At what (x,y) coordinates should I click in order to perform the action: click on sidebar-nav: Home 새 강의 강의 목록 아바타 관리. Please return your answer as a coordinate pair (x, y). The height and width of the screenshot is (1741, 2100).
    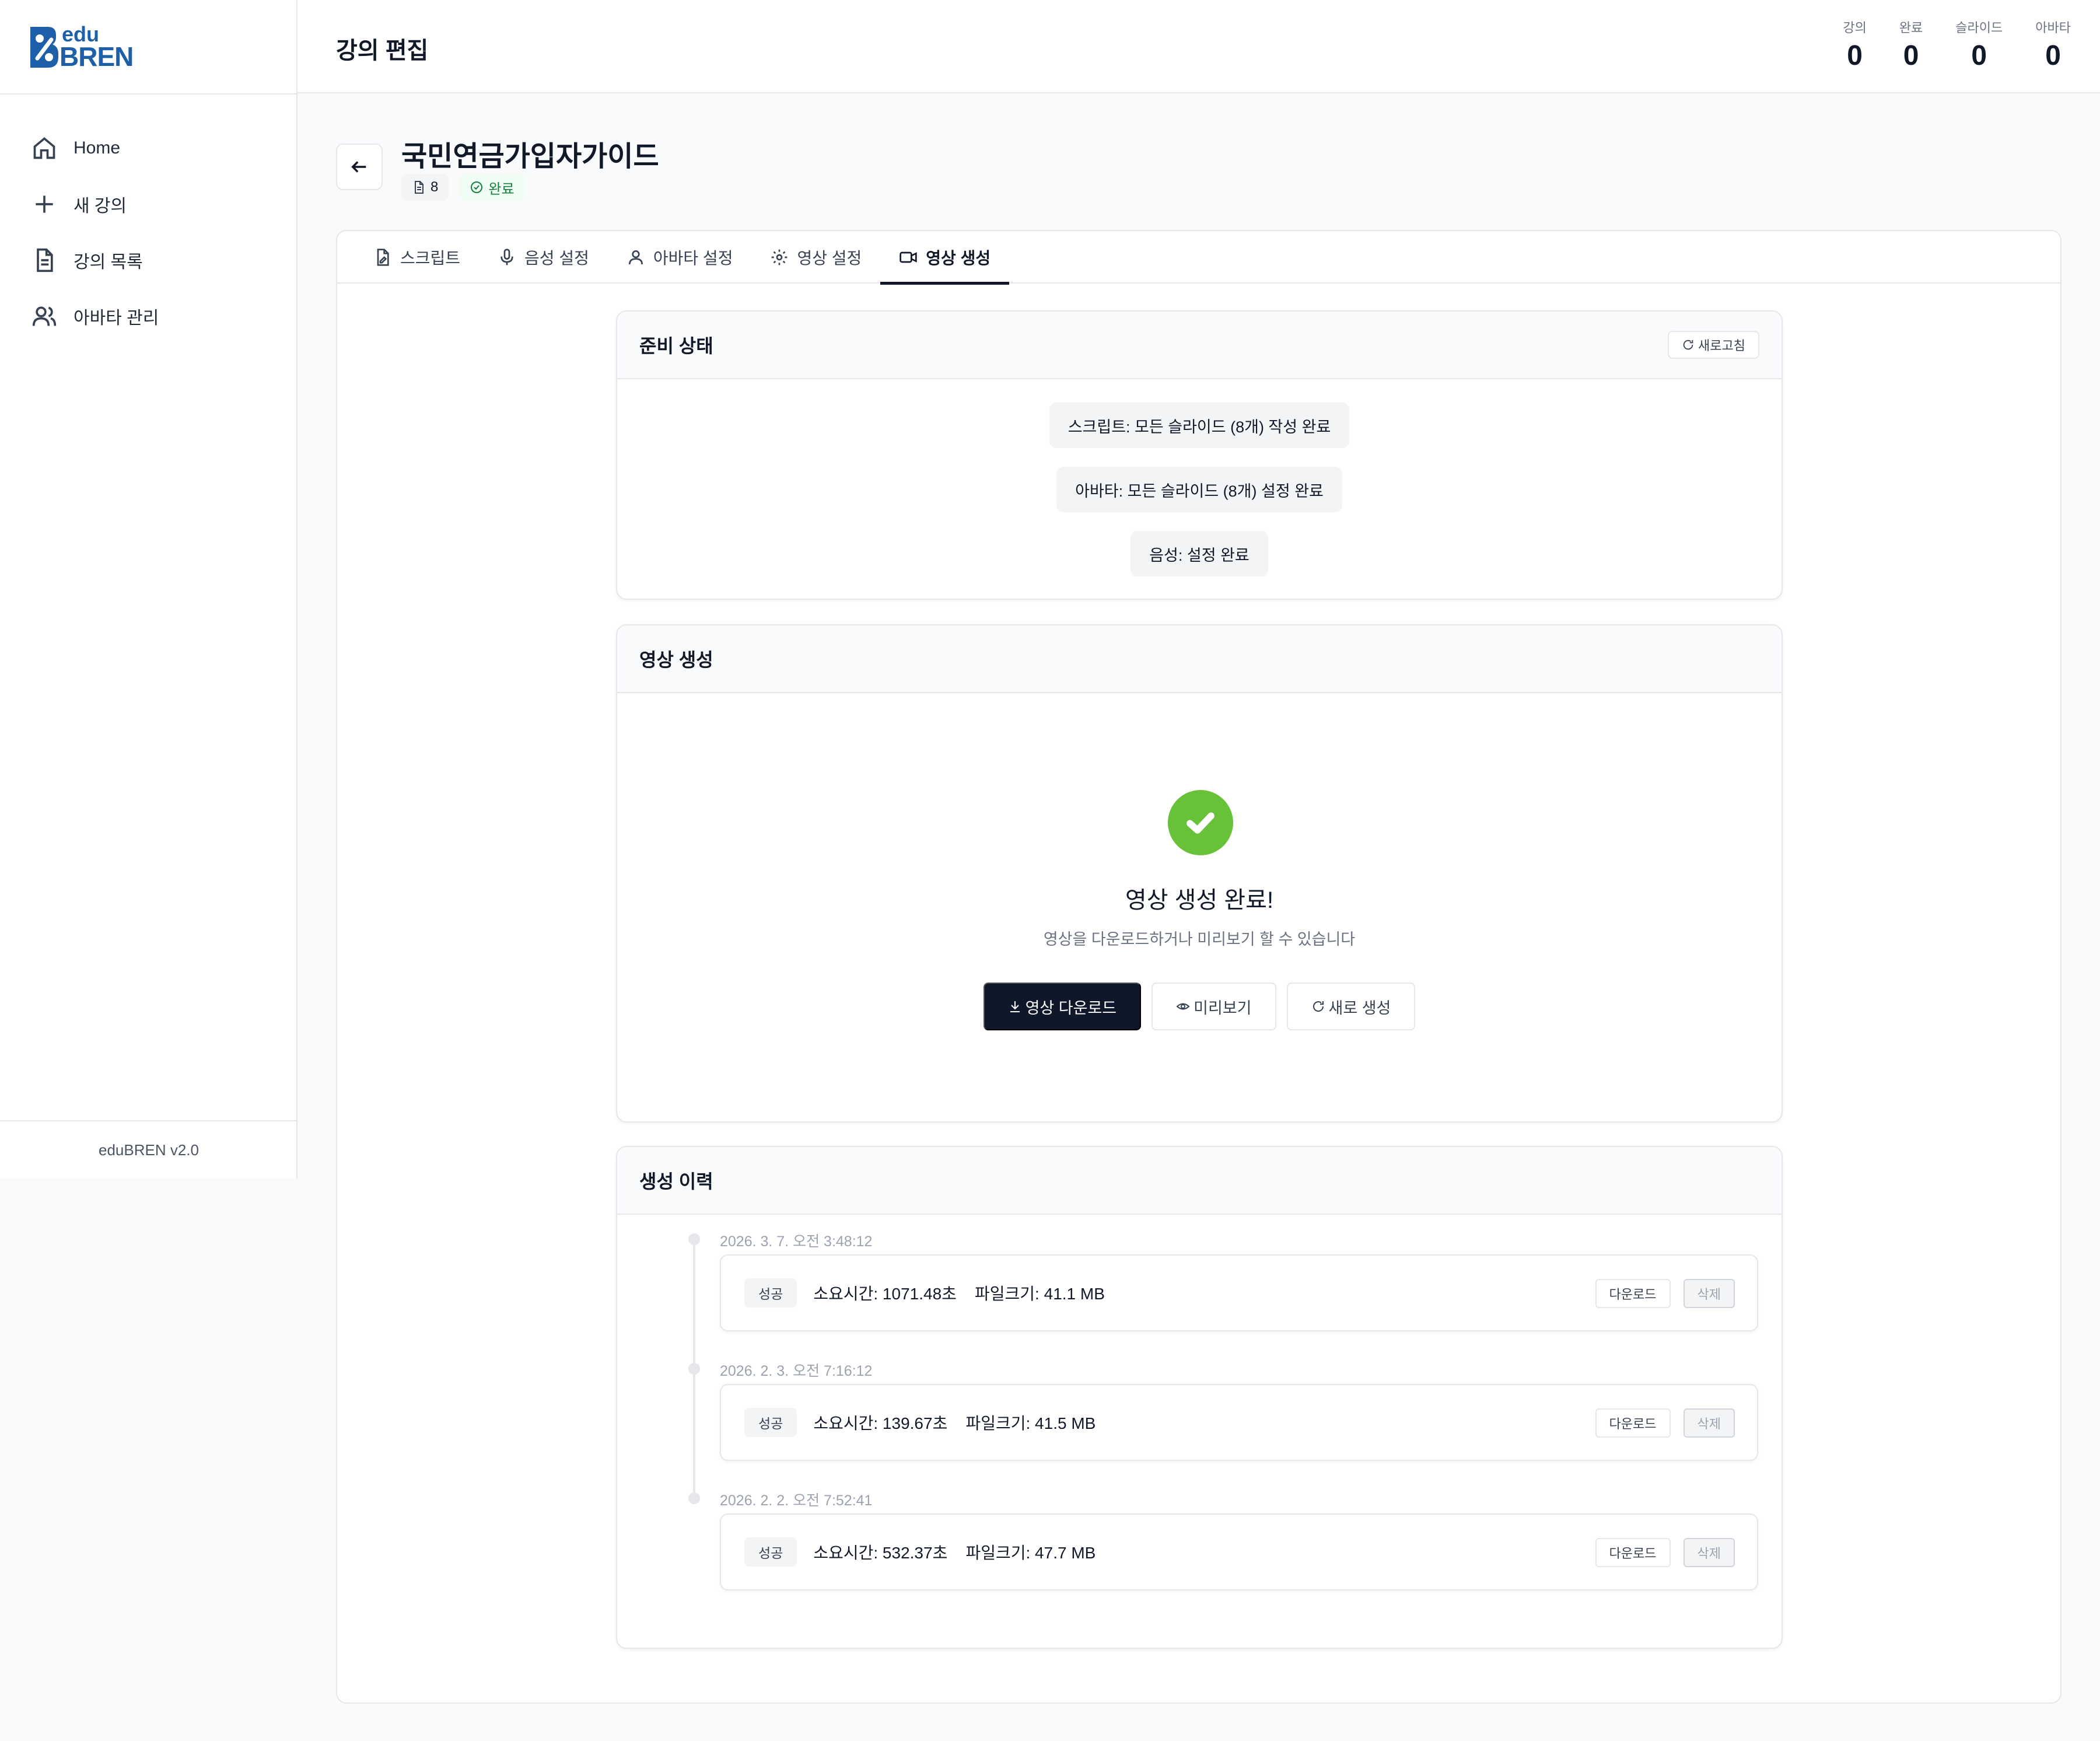
    Looking at the image, I should click on (149, 232).